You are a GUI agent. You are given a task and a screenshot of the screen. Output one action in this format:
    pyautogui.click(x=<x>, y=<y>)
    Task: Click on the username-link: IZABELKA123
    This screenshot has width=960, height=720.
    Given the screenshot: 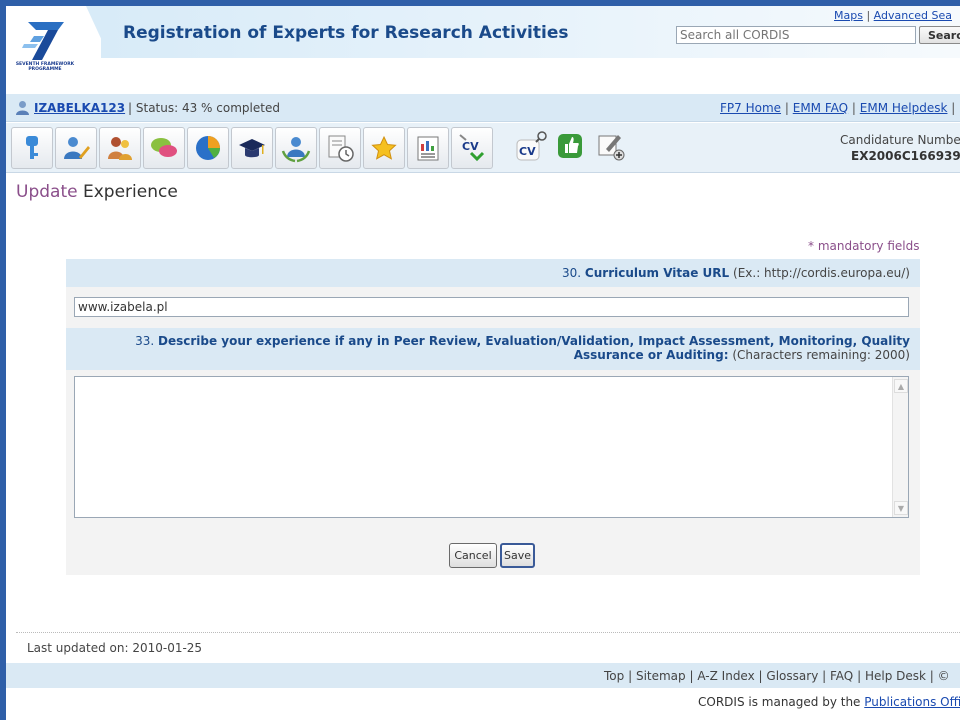 What is the action you would take?
    pyautogui.click(x=79, y=108)
    